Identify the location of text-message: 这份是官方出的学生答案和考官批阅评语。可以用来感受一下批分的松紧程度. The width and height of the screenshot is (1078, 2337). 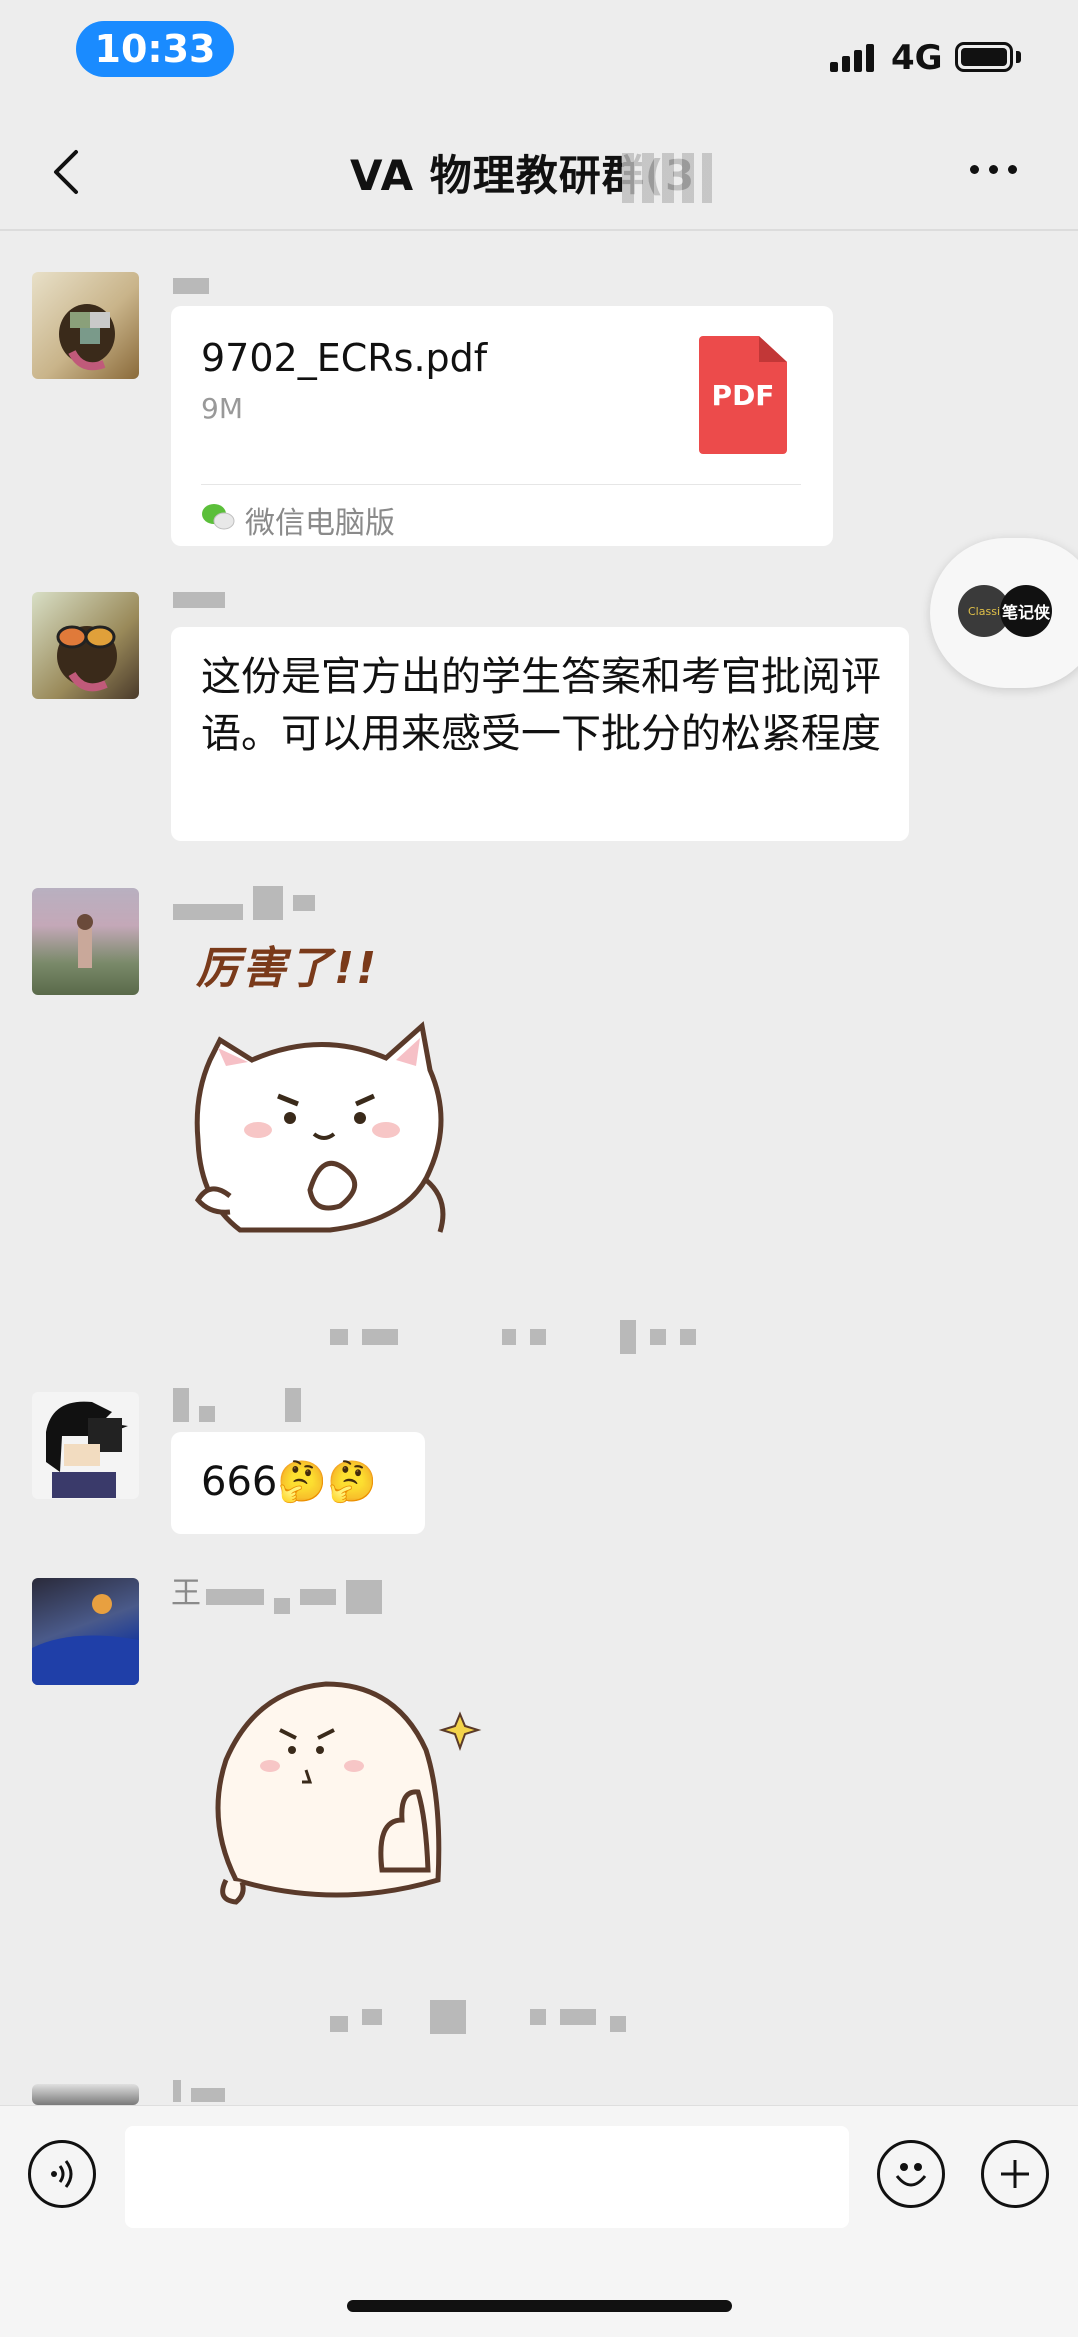
(540, 734).